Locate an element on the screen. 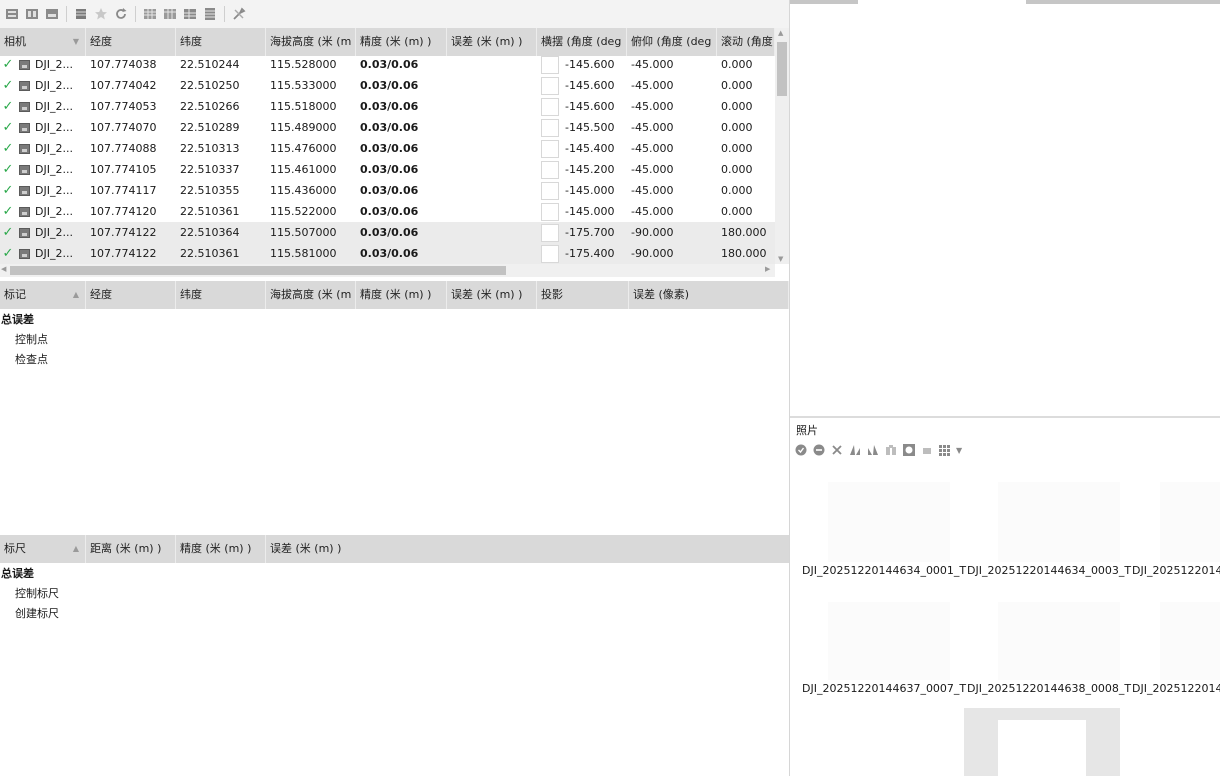 This screenshot has width=1220, height=776. camera-table-vscroll: ▲ ▼ is located at coordinates (782, 146).